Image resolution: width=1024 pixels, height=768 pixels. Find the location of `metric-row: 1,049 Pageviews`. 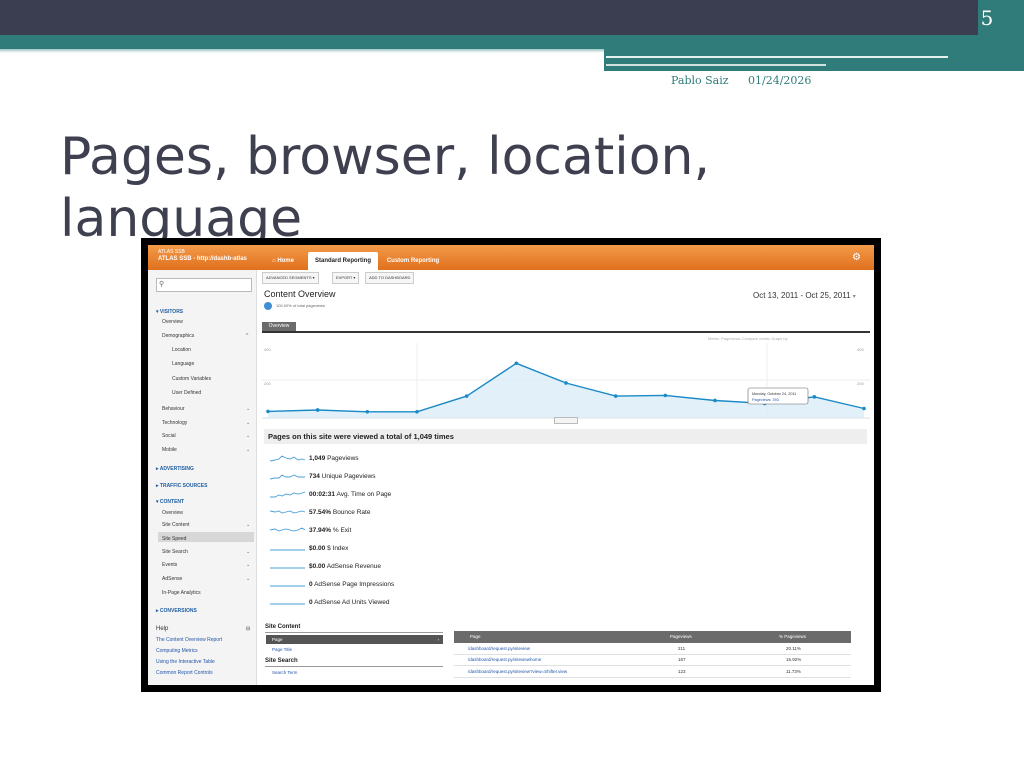

metric-row: 1,049 Pageviews is located at coordinates (418, 460).